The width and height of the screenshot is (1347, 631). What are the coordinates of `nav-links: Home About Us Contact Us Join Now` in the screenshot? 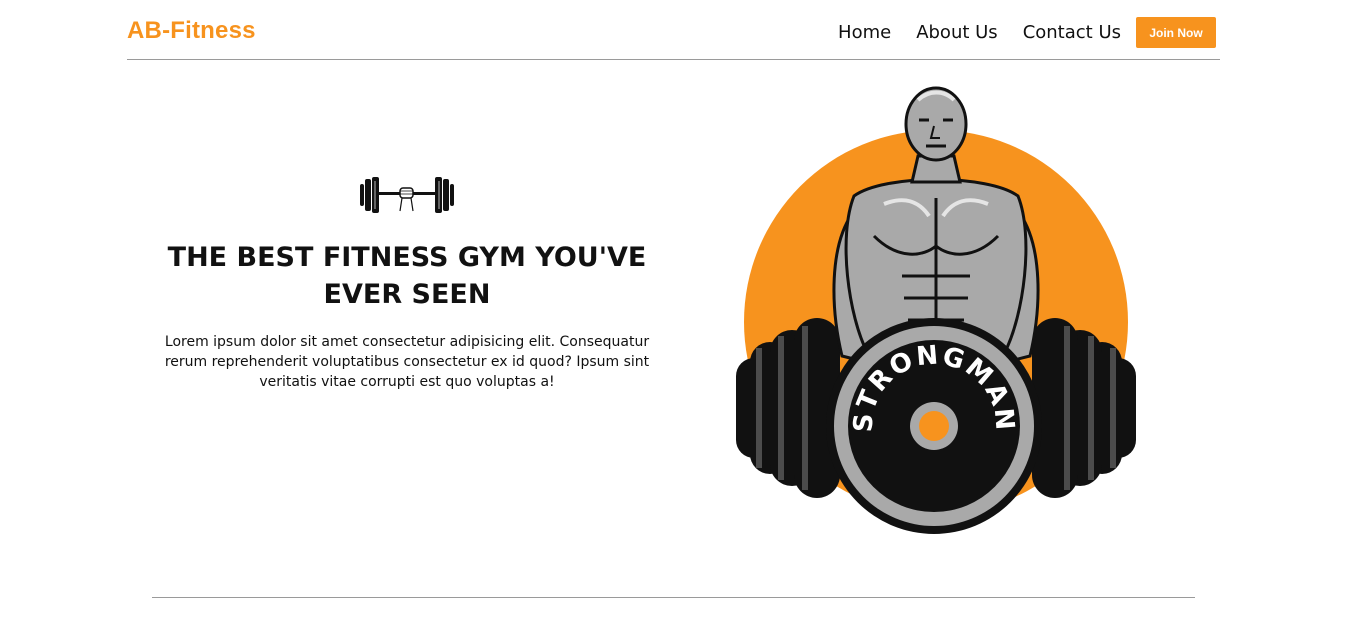 It's located at (1027, 32).